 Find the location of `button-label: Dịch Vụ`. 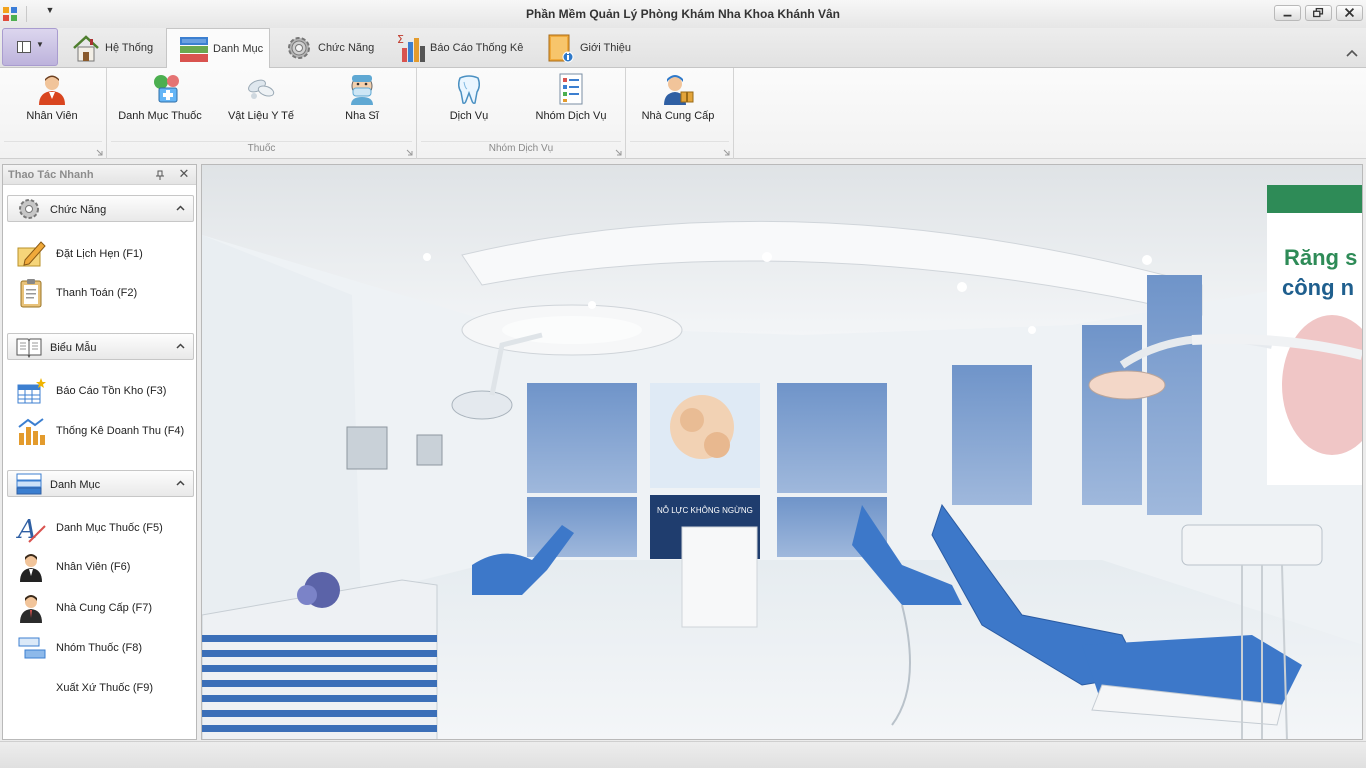

button-label: Dịch Vụ is located at coordinates (469, 116).